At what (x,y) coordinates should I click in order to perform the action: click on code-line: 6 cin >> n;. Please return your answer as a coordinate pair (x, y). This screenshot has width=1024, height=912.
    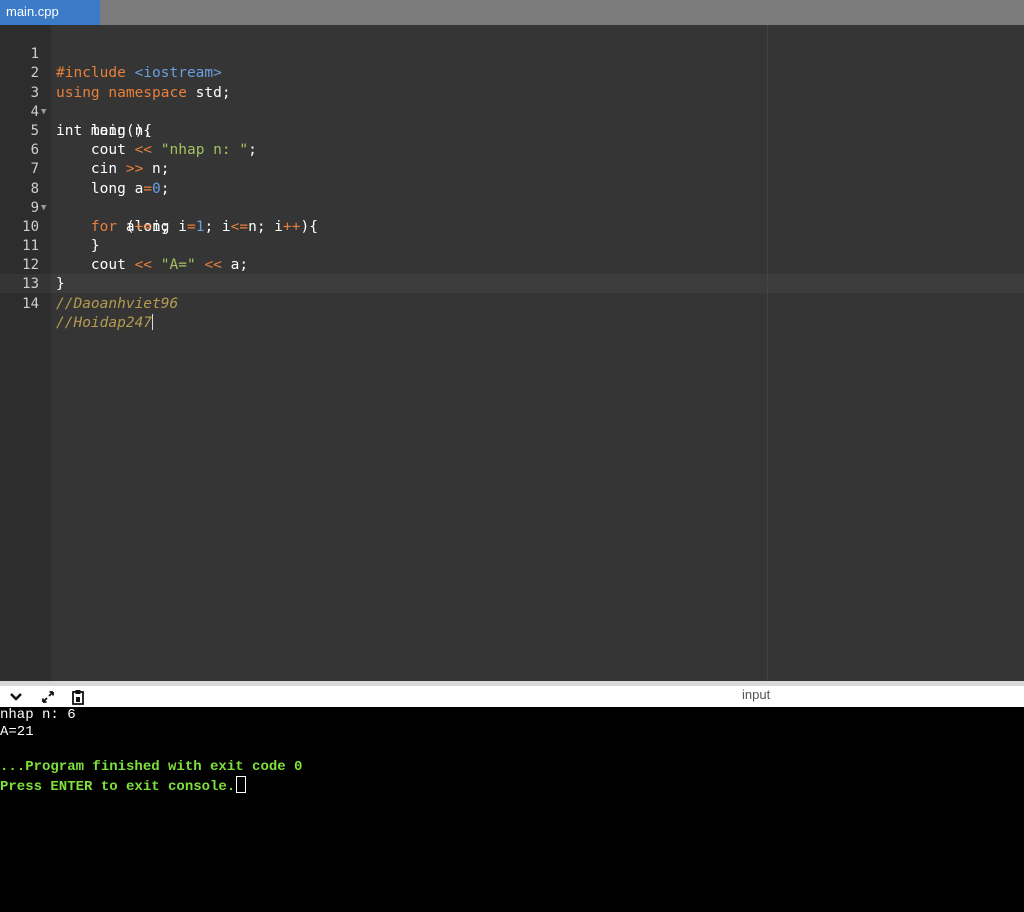
    Looking at the image, I should click on (512, 149).